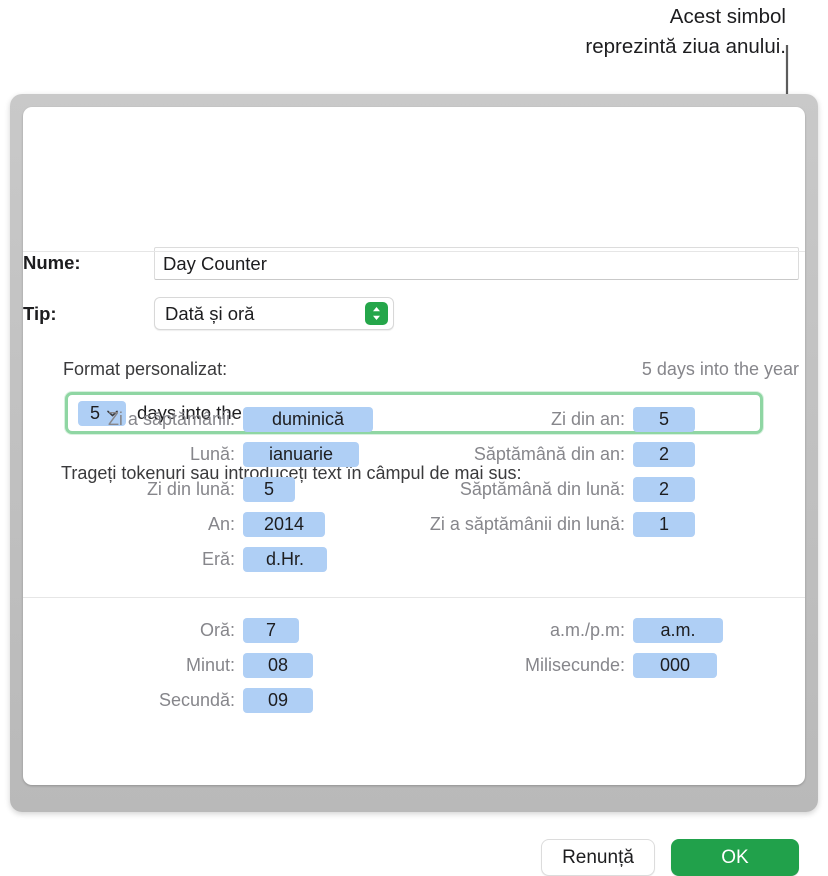  Describe the element at coordinates (218, 559) in the screenshot. I see `token-row-label: Eră:` at that location.